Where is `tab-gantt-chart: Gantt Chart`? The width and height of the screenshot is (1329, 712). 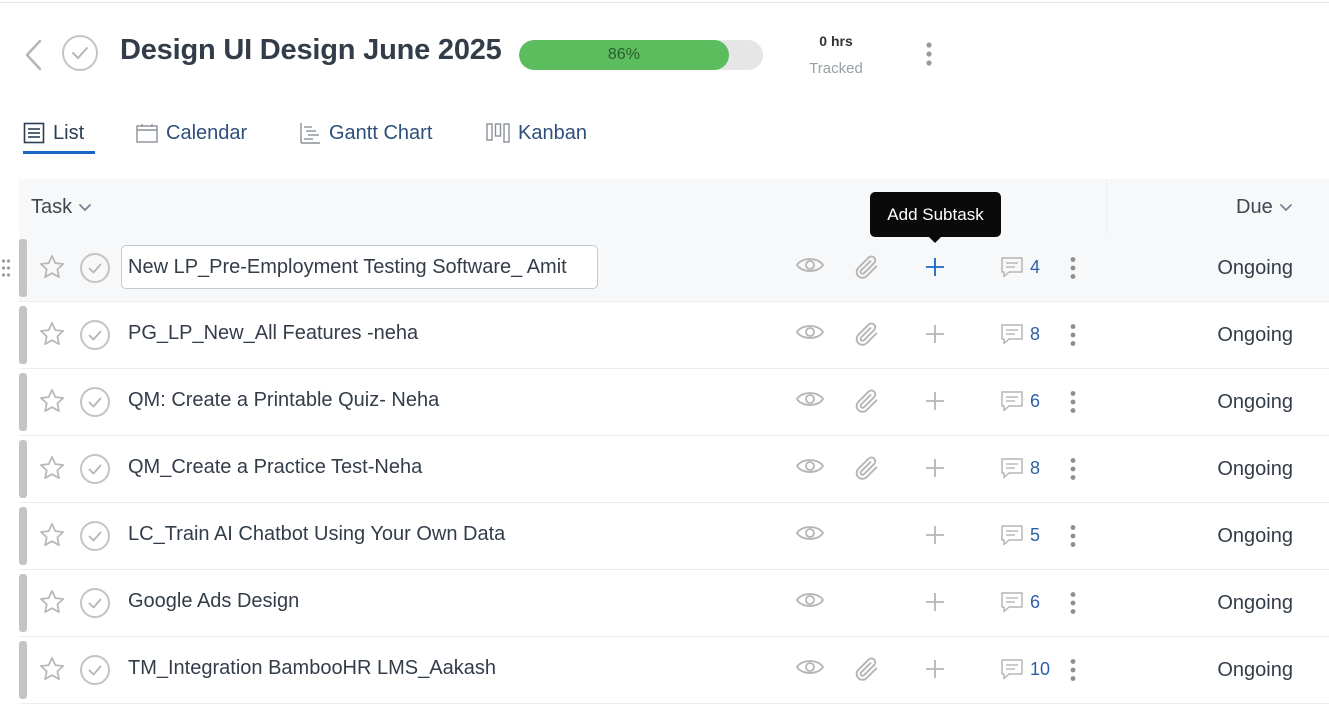 tab-gantt-chart: Gantt Chart is located at coordinates (365, 133).